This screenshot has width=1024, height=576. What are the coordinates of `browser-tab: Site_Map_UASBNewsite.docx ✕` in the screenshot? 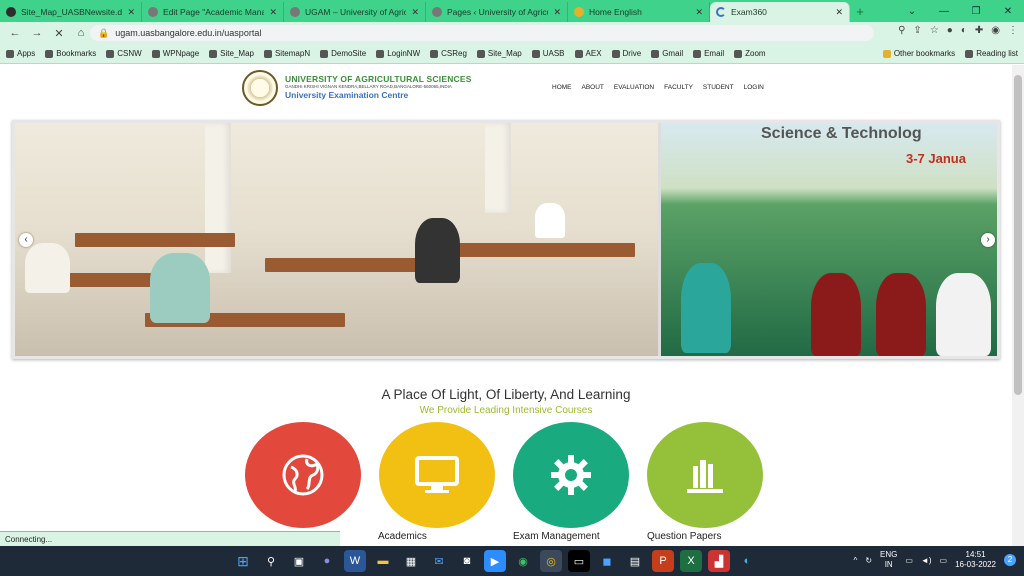 It's located at (71, 12).